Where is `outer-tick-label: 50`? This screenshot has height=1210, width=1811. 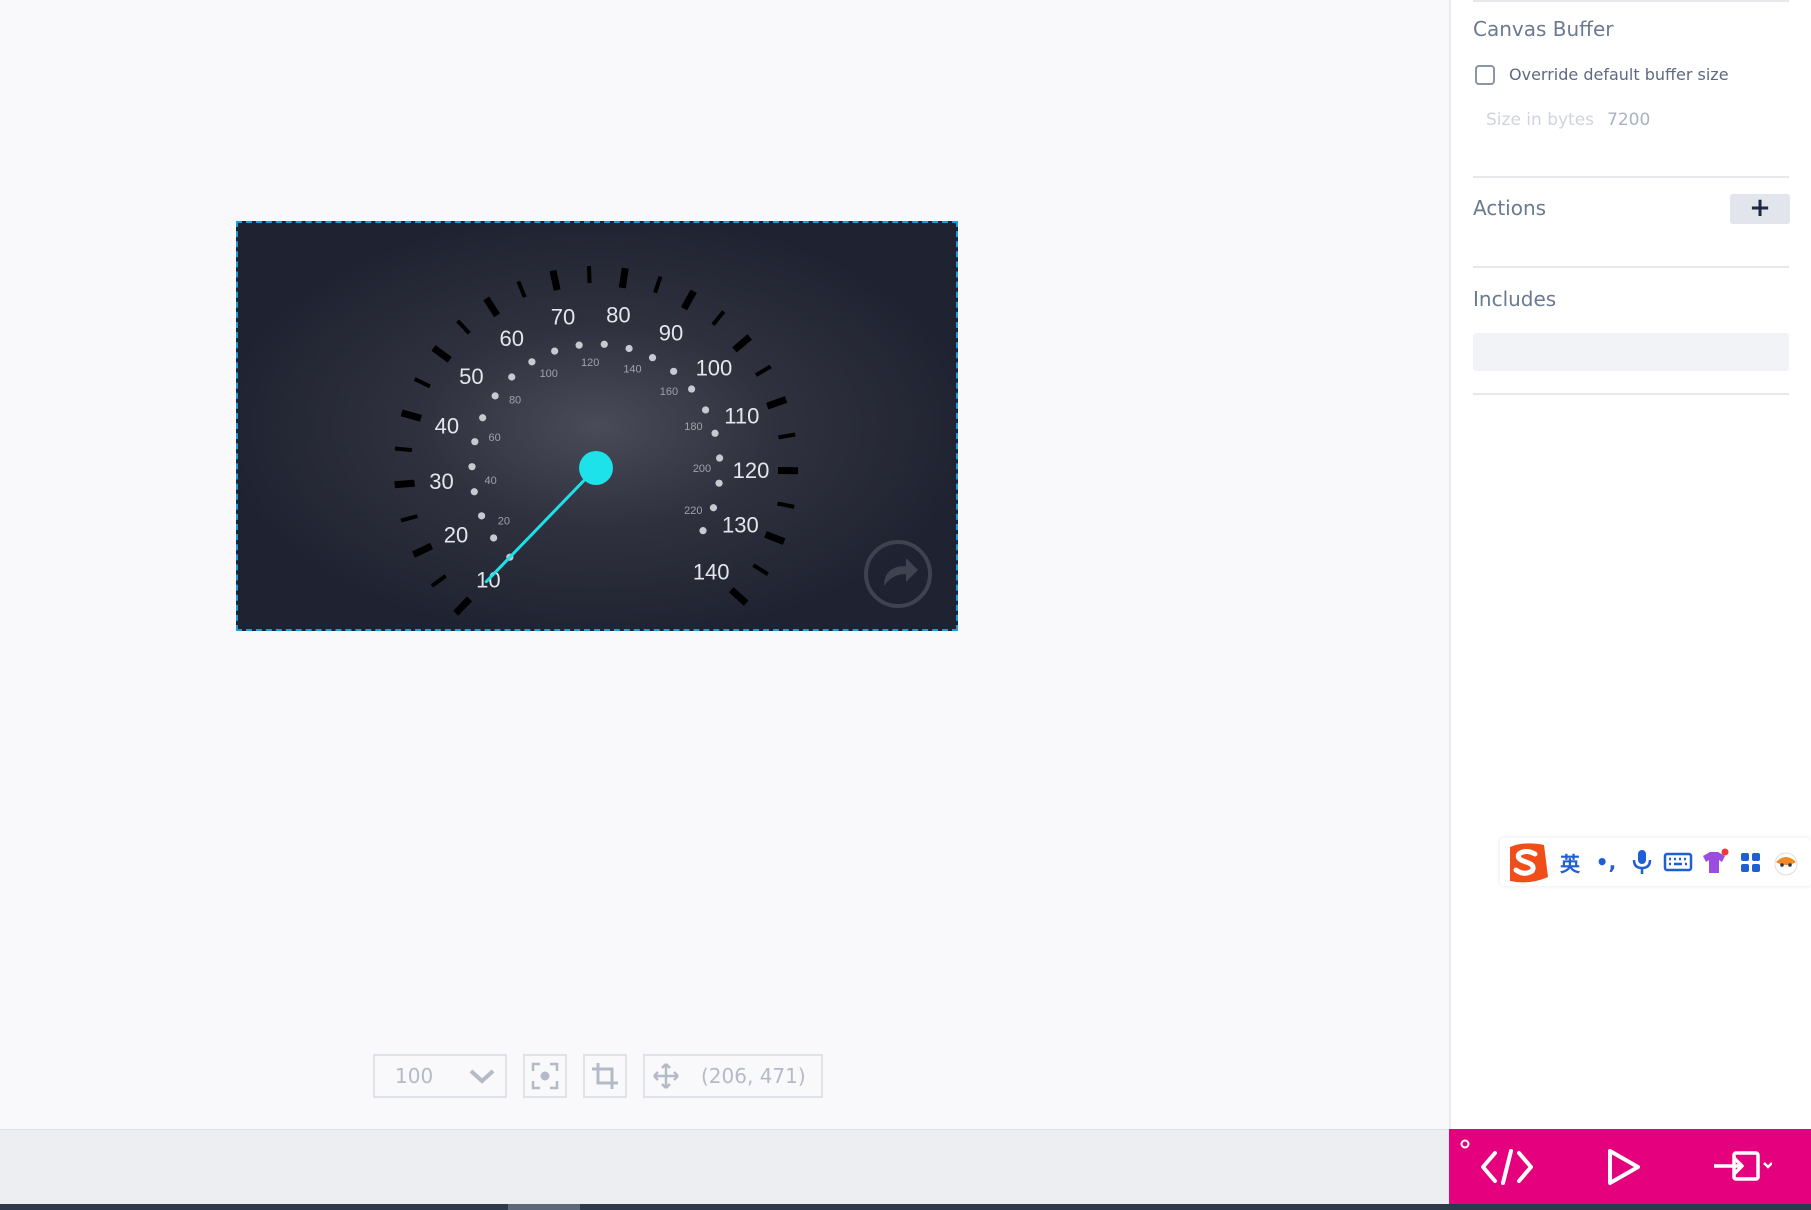 outer-tick-label: 50 is located at coordinates (471, 376).